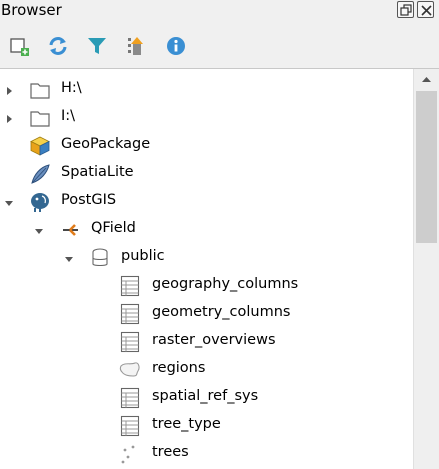  What do you see at coordinates (219, 11) in the screenshot?
I see `panel-title-bar: Browser` at bounding box center [219, 11].